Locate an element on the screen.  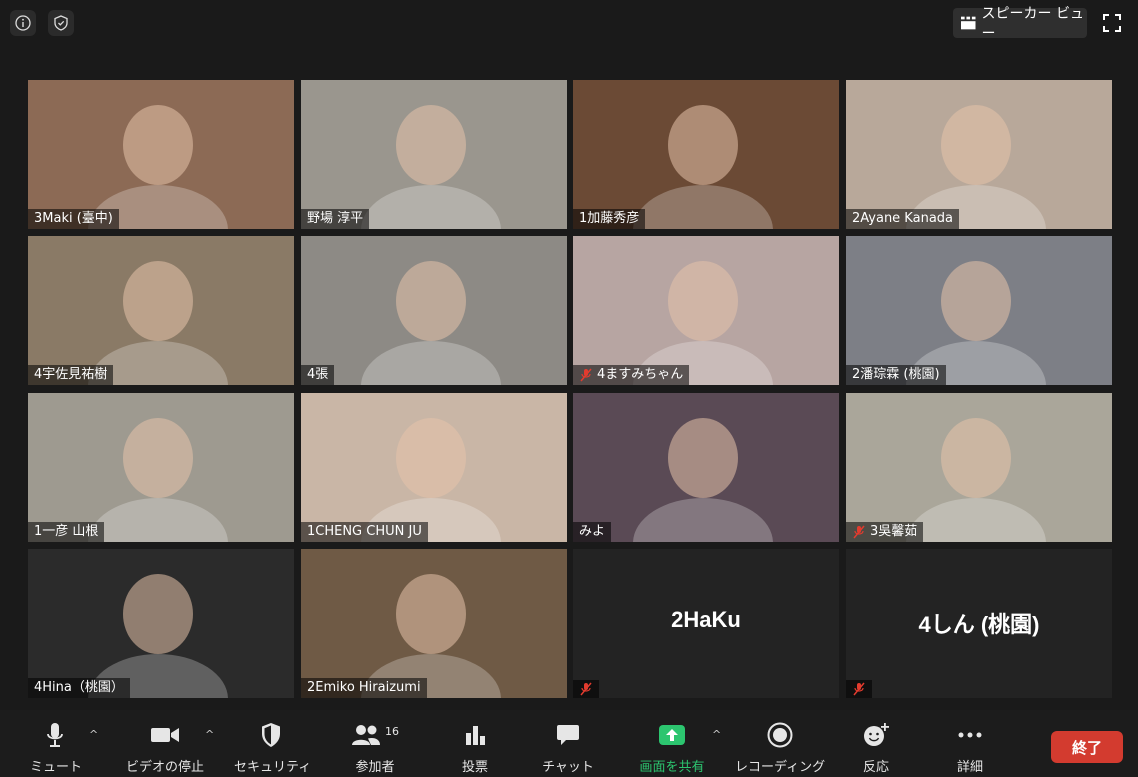
encryption-shield-icon is located at coordinates (61, 23).